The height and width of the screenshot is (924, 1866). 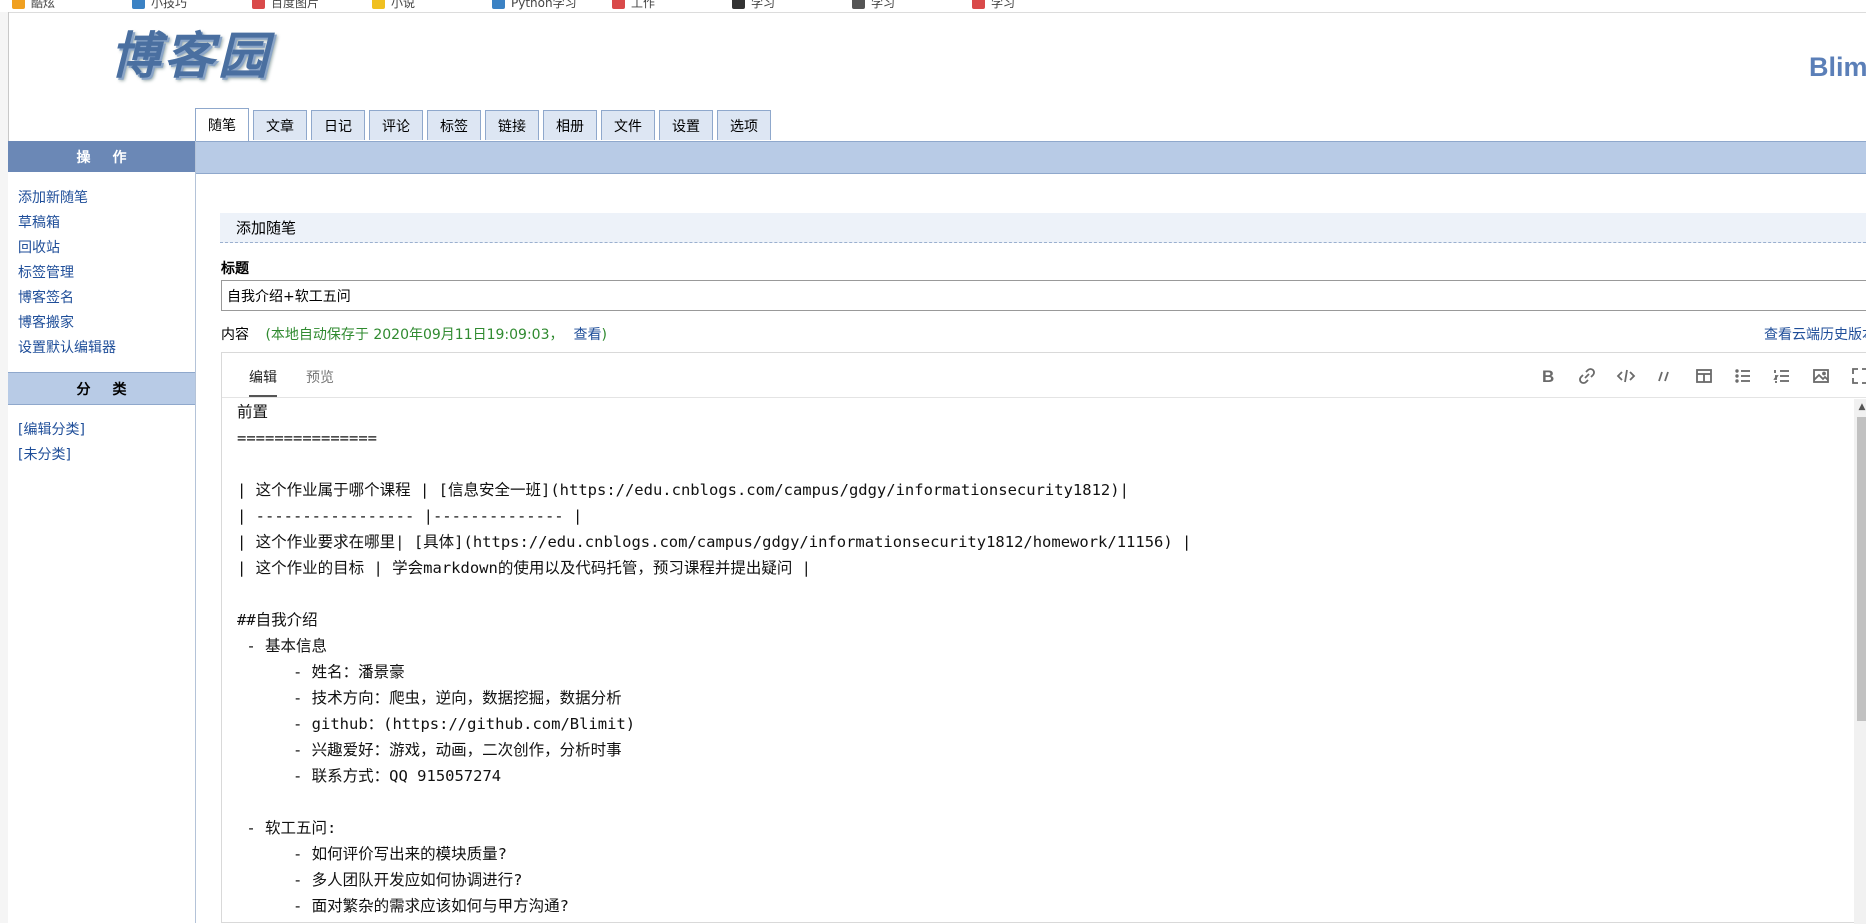 What do you see at coordinates (1815, 334) in the screenshot?
I see `cloud-history-link: 查看云端历史版本` at bounding box center [1815, 334].